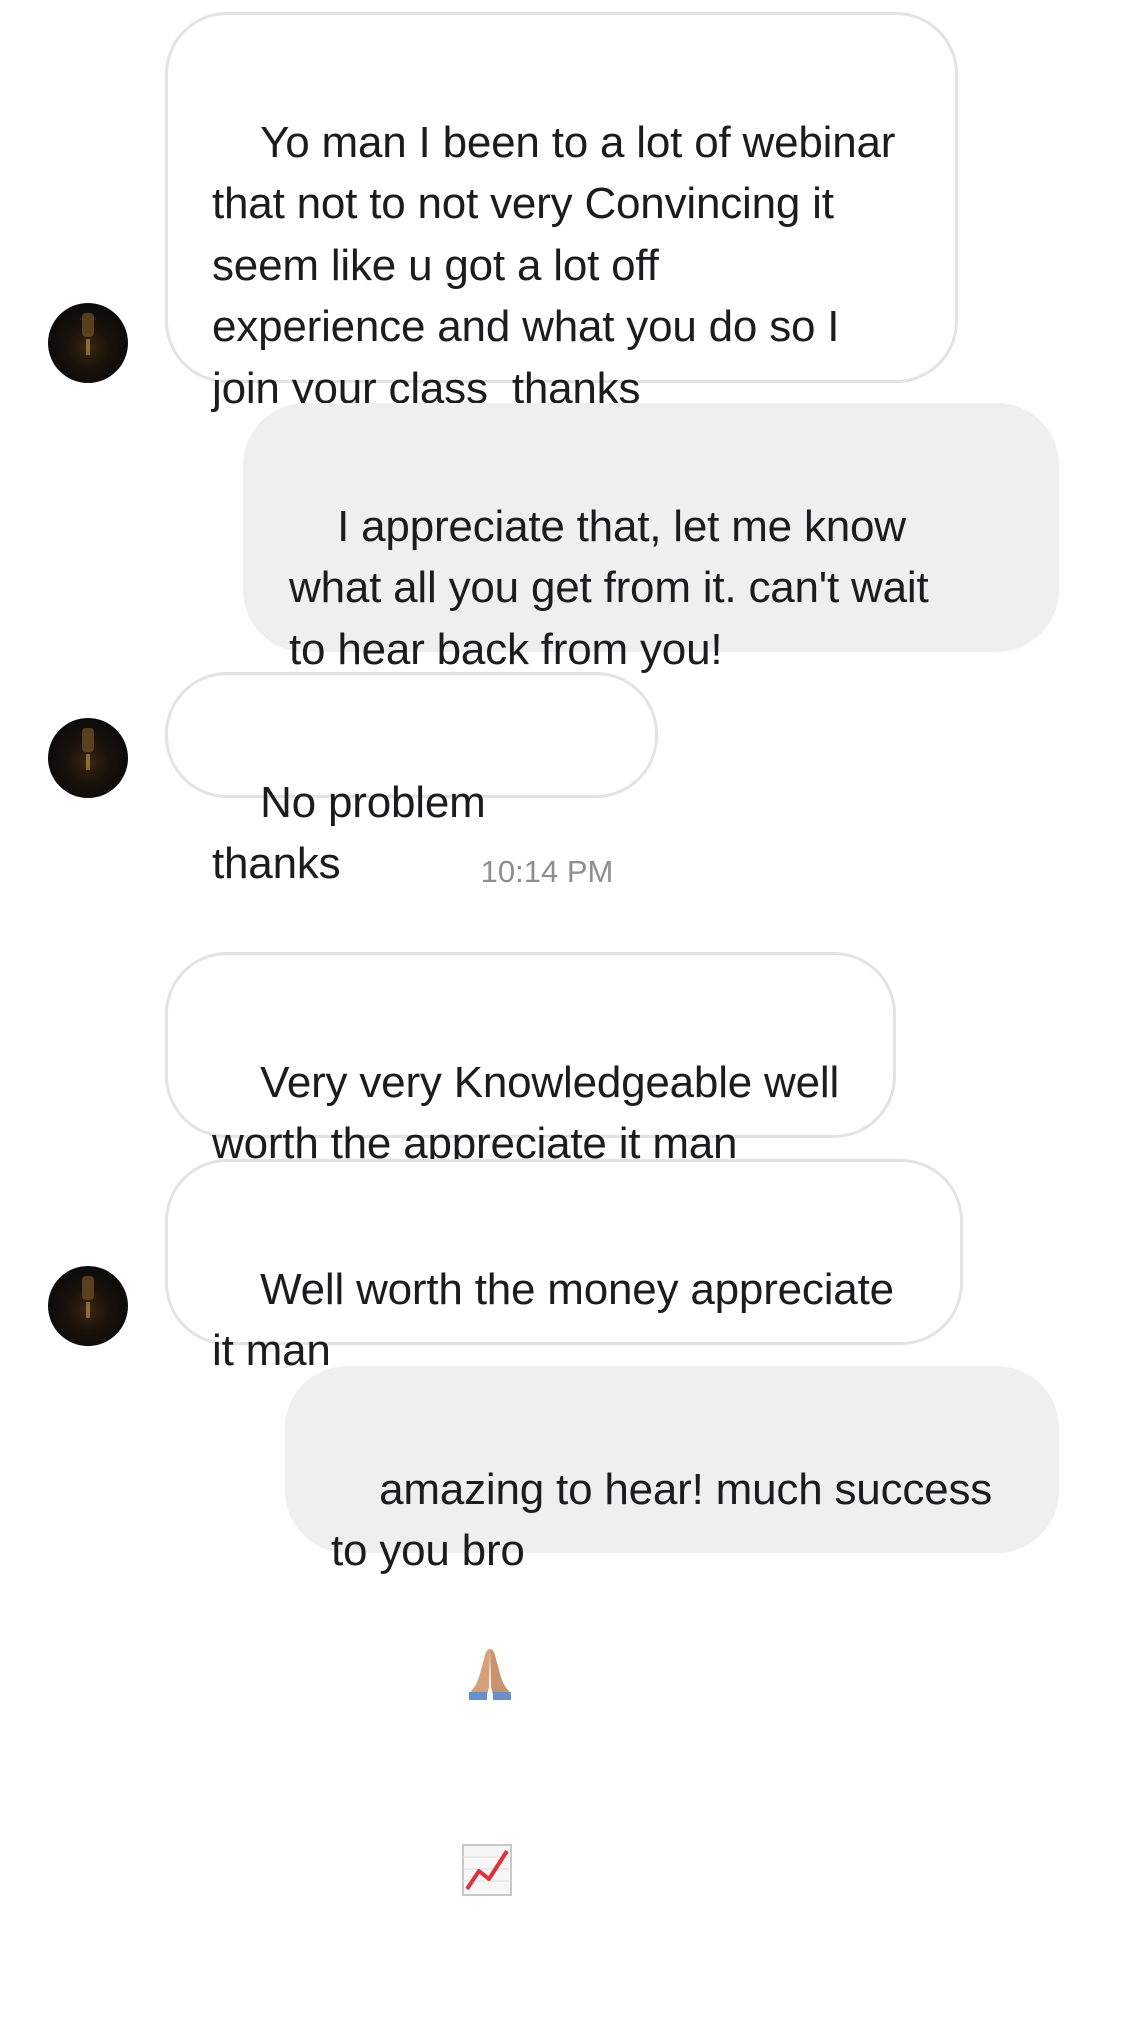 This screenshot has height=2038, width=1125. What do you see at coordinates (553, 1320) in the screenshot?
I see `message-text: Well worth the money appreciate it man` at bounding box center [553, 1320].